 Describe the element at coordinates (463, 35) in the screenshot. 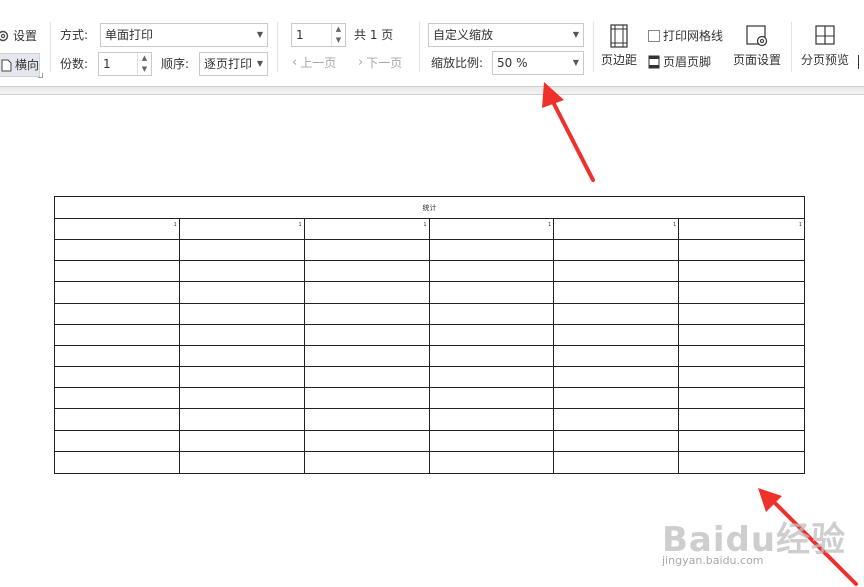

I see `zoom-mode-value: 自定义缩放` at that location.